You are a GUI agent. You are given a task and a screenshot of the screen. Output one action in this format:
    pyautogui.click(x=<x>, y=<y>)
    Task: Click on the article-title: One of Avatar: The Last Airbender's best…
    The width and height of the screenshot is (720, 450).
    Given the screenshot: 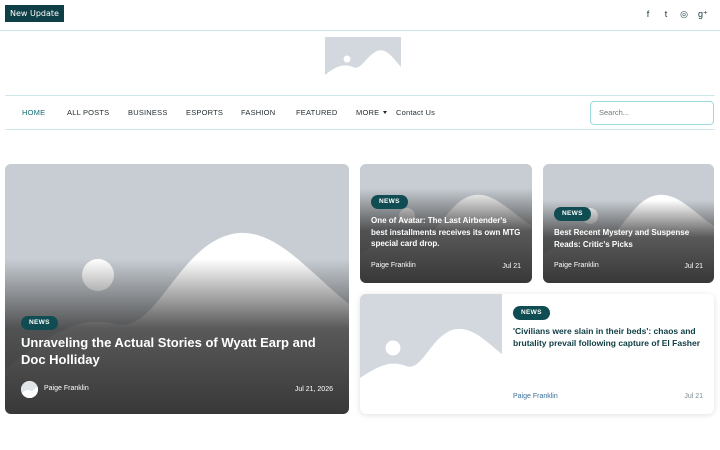 What is the action you would take?
    pyautogui.click(x=447, y=232)
    